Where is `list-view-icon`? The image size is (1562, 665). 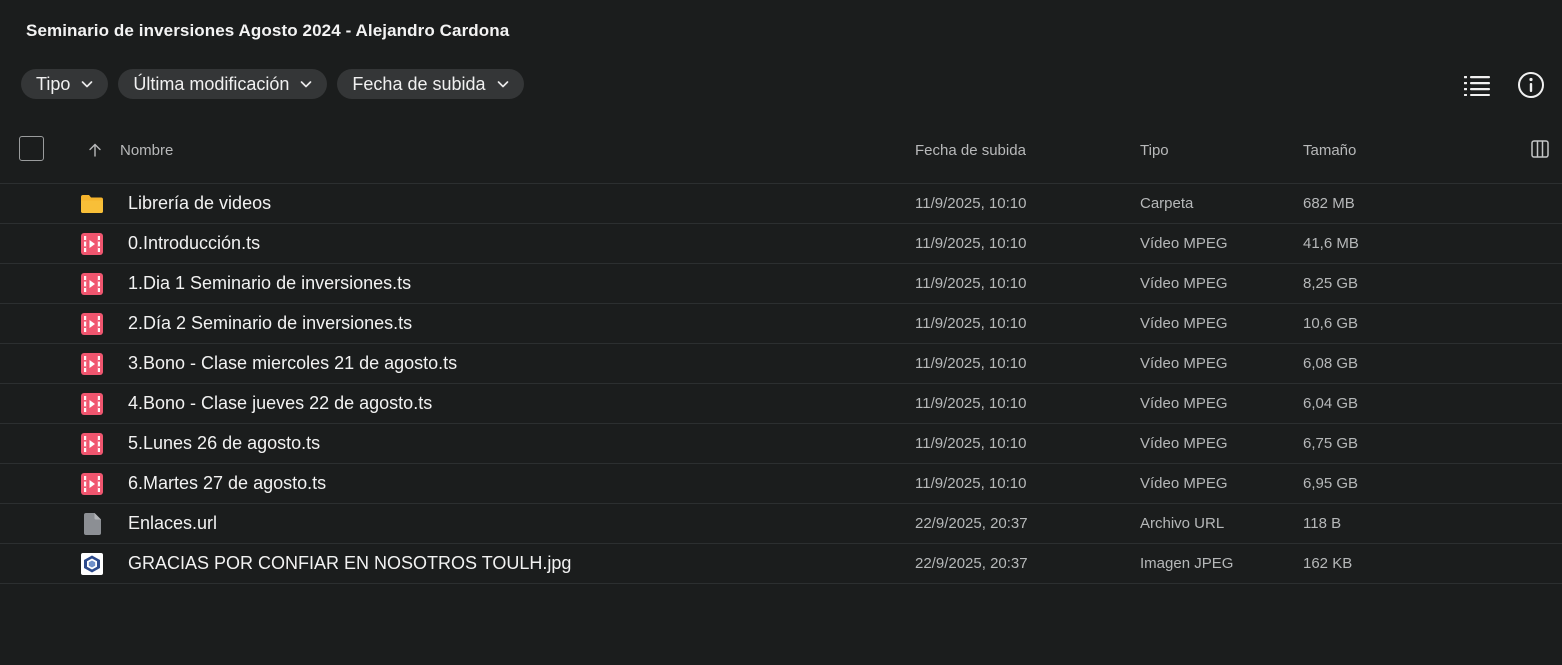
list-view-icon is located at coordinates (1477, 85).